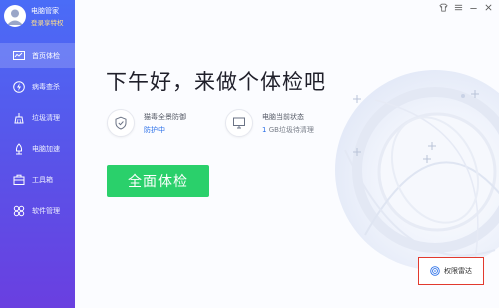 The width and height of the screenshot is (499, 308). I want to click on virus-protection-title: 猫毒全景防御, so click(165, 116).